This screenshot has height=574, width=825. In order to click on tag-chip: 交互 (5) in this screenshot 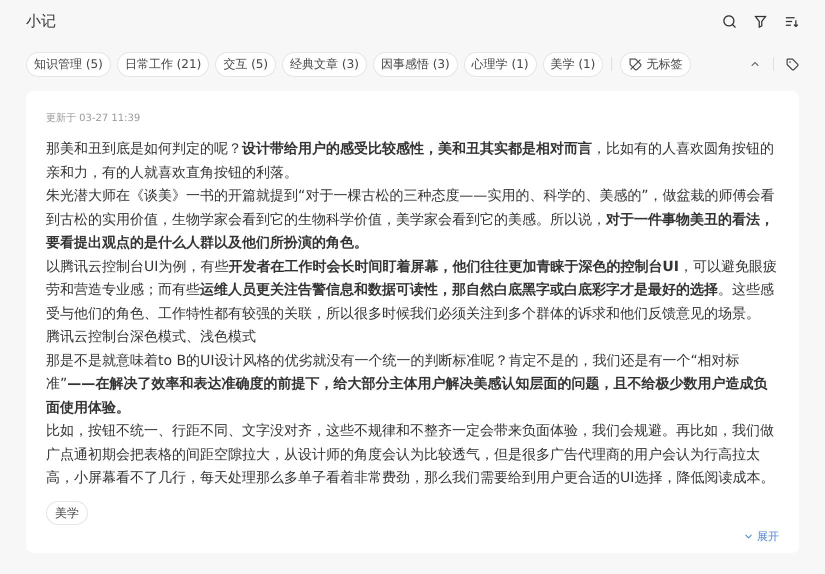, I will do `click(245, 64)`.